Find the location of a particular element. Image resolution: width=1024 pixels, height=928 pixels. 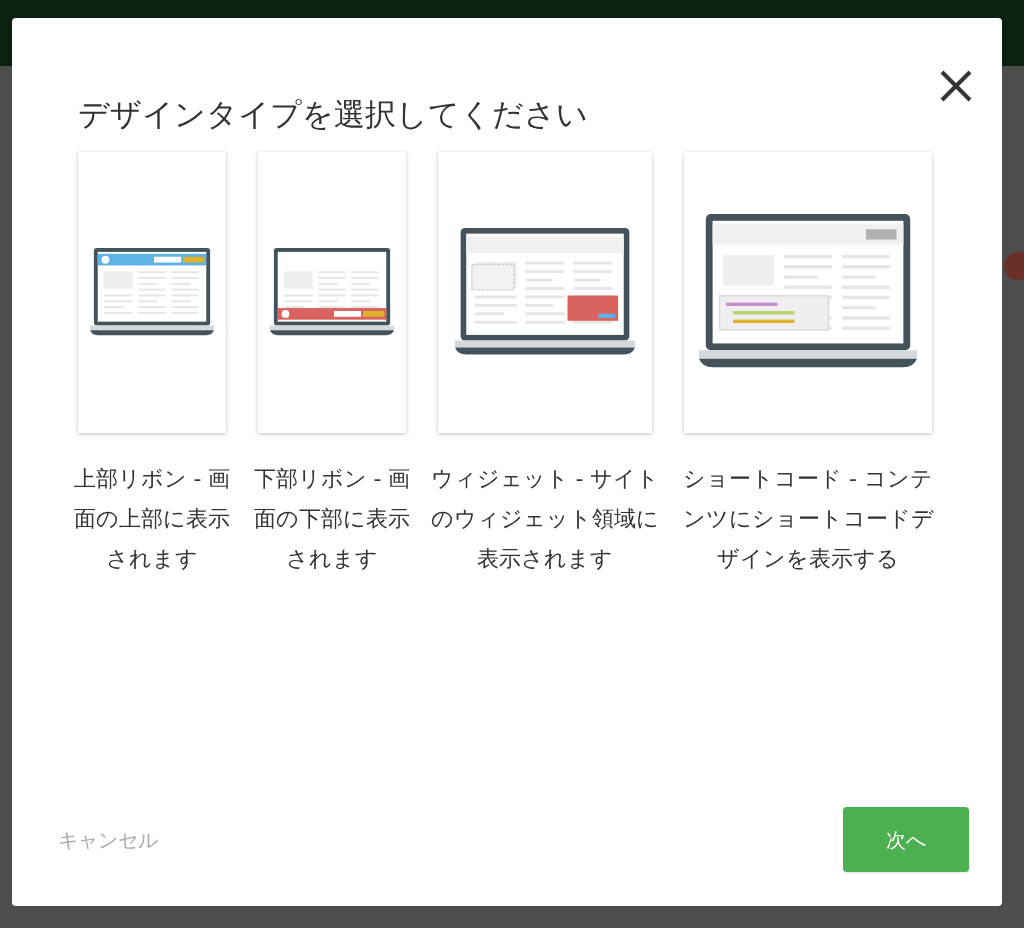

dialog-title: デザインタイプを選択してください is located at coordinates (333, 114).